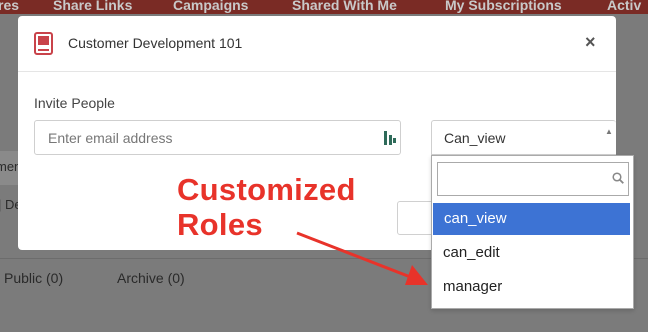  Describe the element at coordinates (609, 131) in the screenshot. I see `caret-up-icon: ▲` at that location.